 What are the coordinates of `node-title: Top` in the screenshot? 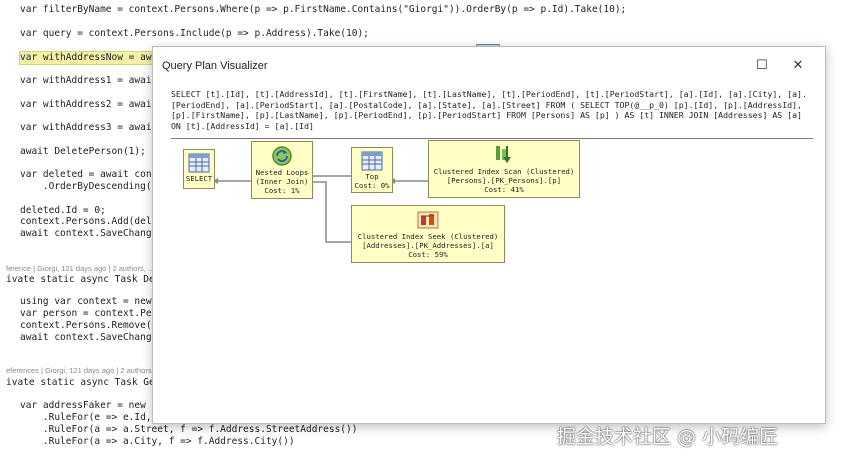 It's located at (372, 176).